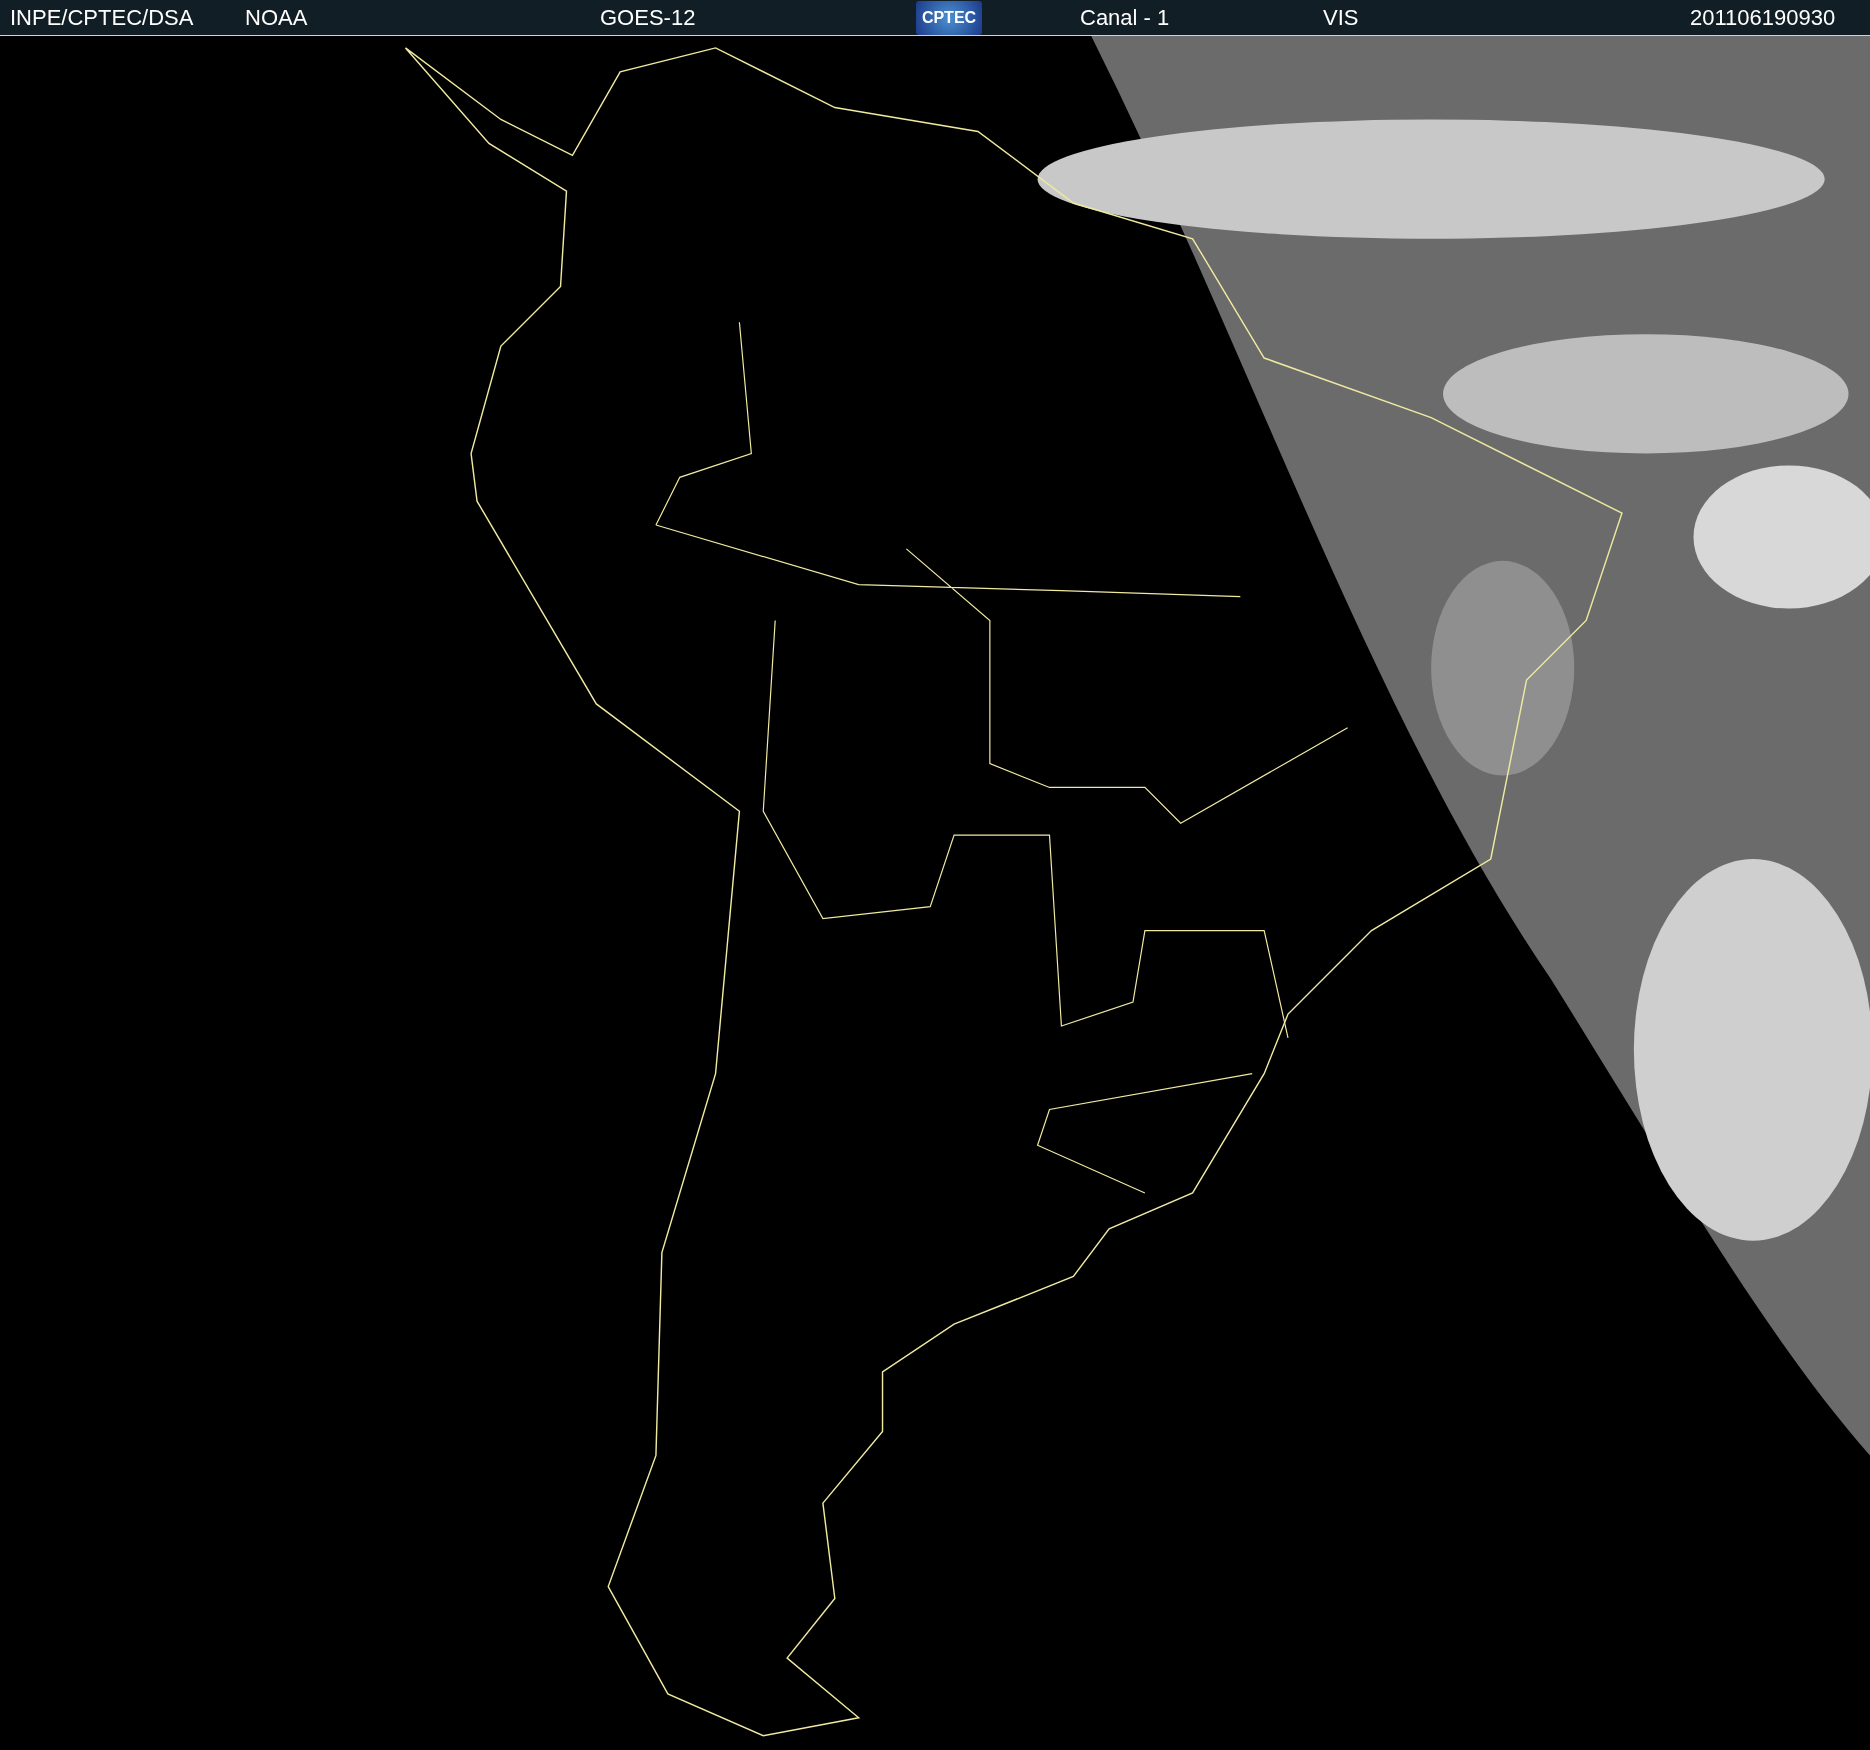 The height and width of the screenshot is (1750, 1870). Describe the element at coordinates (949, 17) in the screenshot. I see `logo-badge: CPTEC` at that location.